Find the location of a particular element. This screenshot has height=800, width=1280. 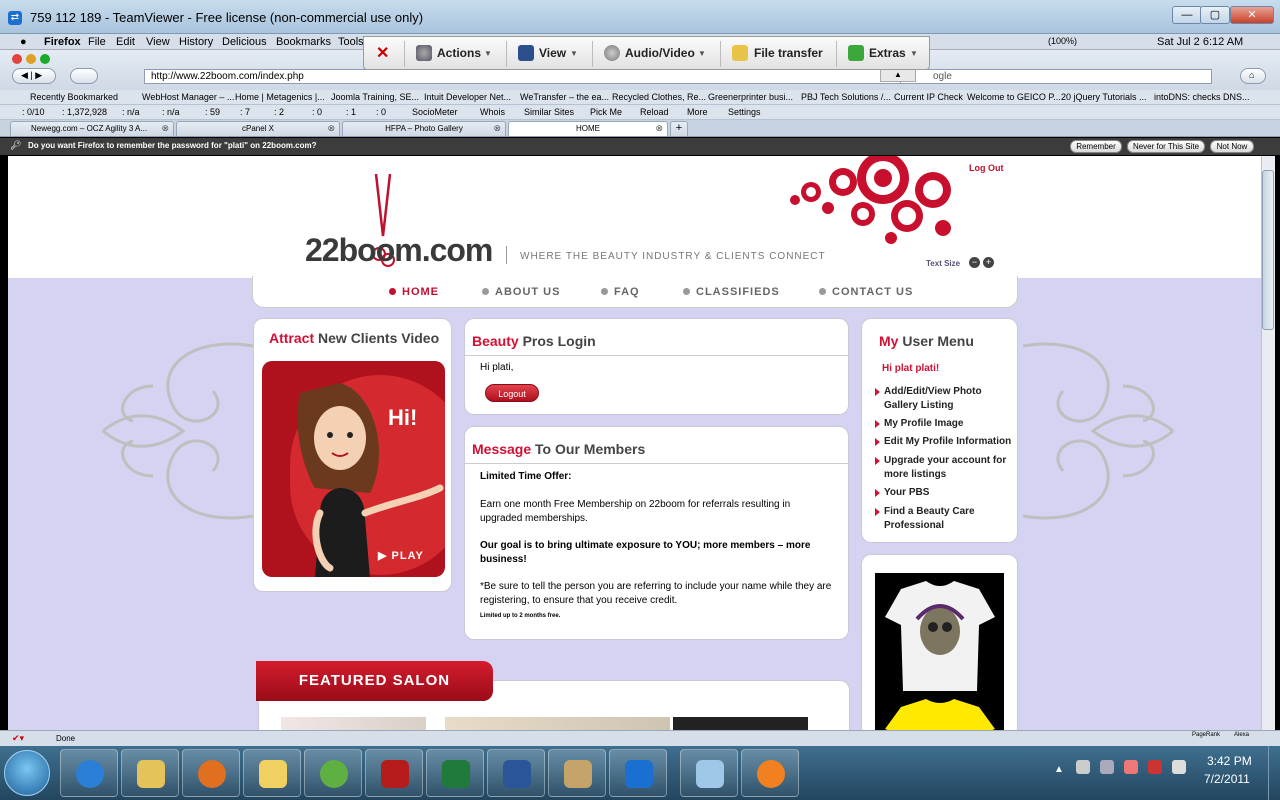

firefox-icon is located at coordinates (211, 773).